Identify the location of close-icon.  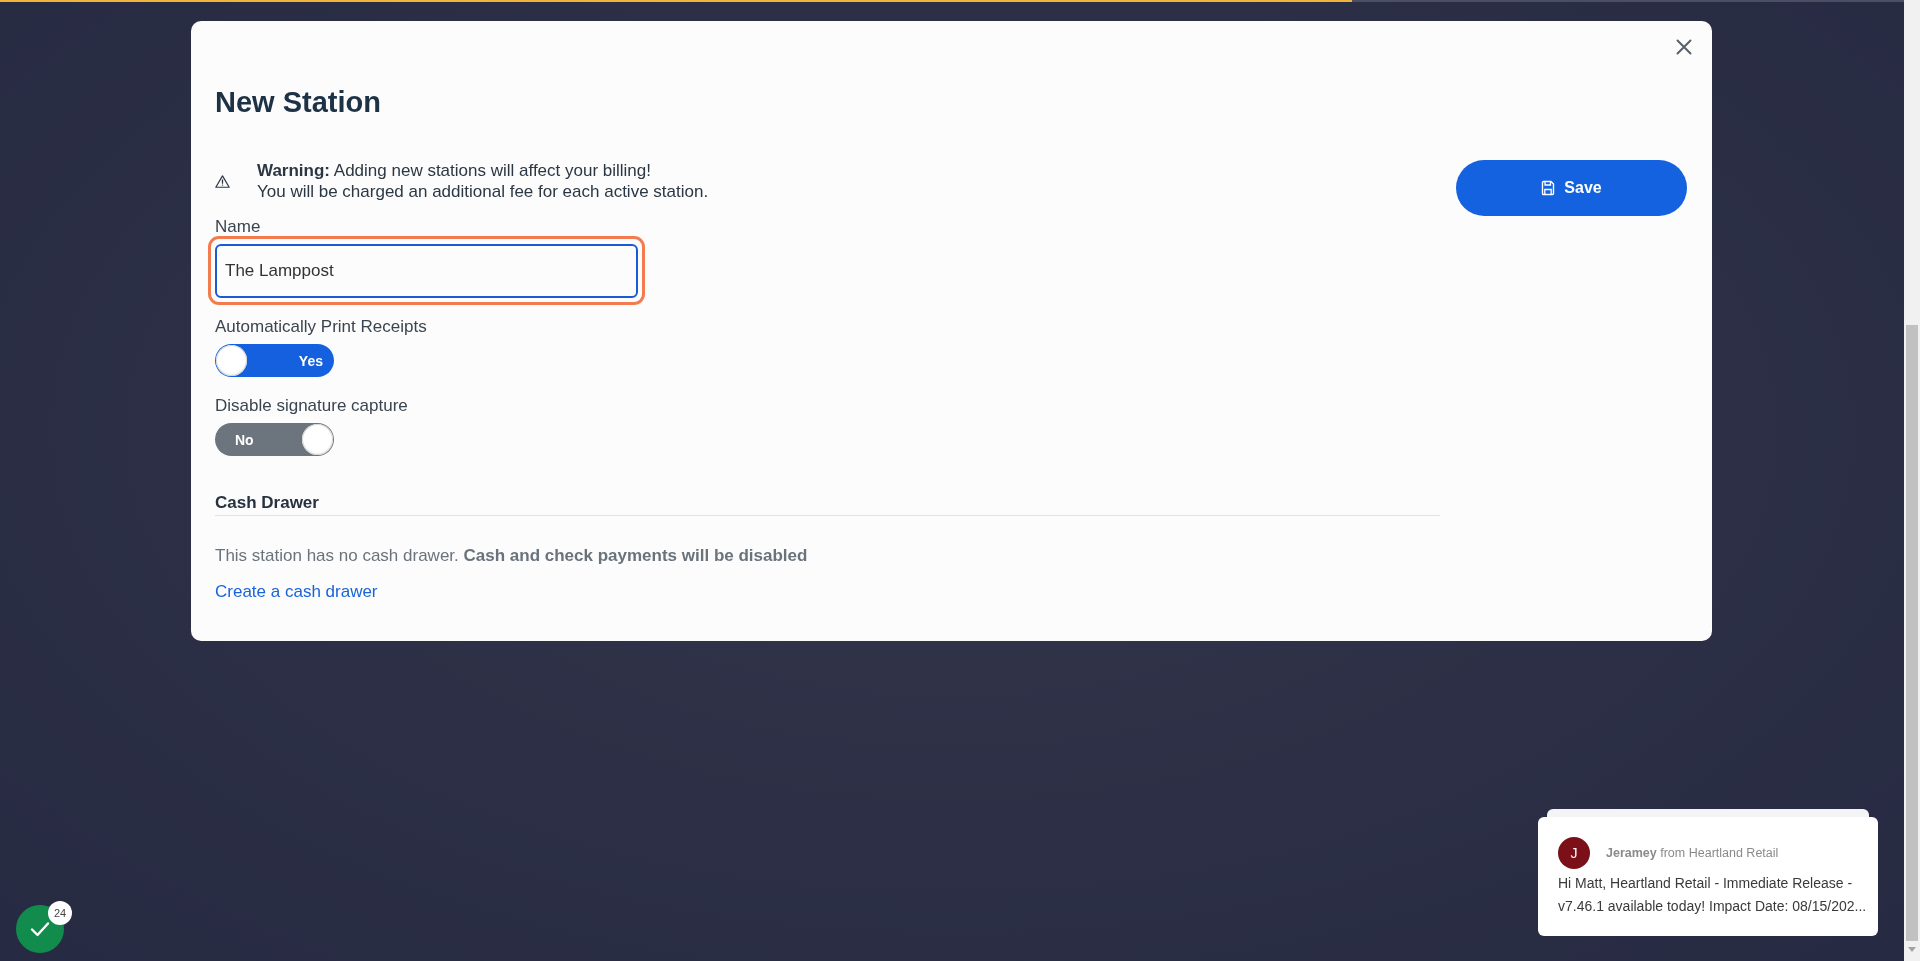
(1684, 47).